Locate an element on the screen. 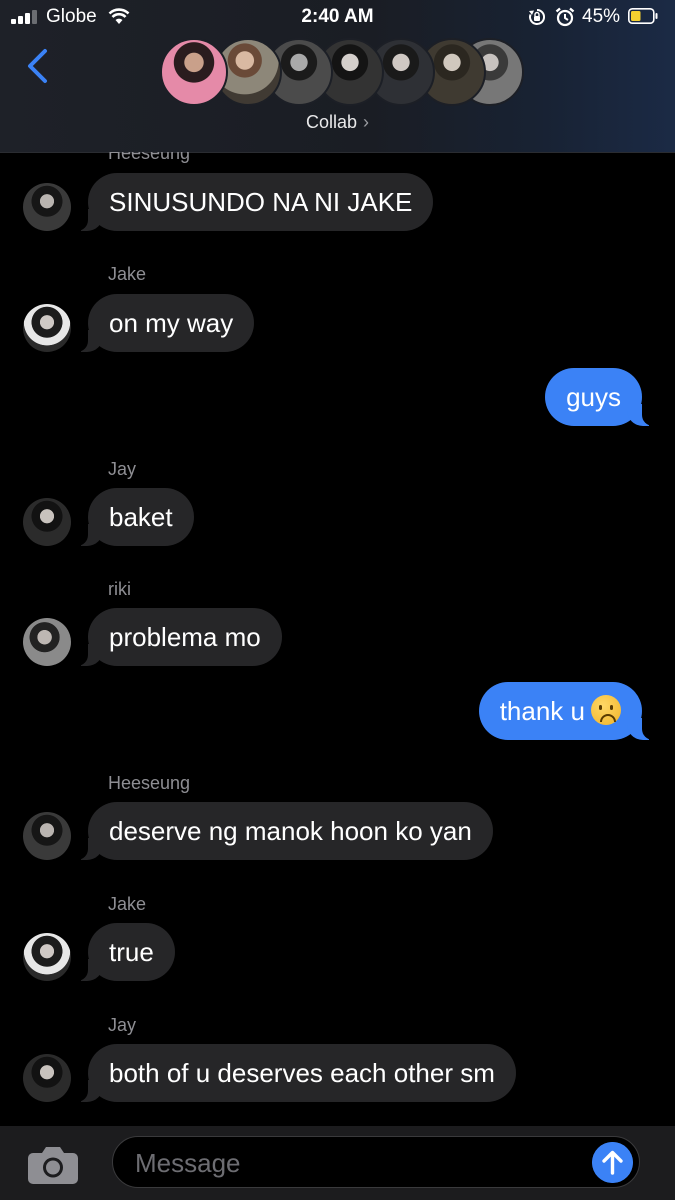 The width and height of the screenshot is (675, 1200). alarm-icon is located at coordinates (565, 17).